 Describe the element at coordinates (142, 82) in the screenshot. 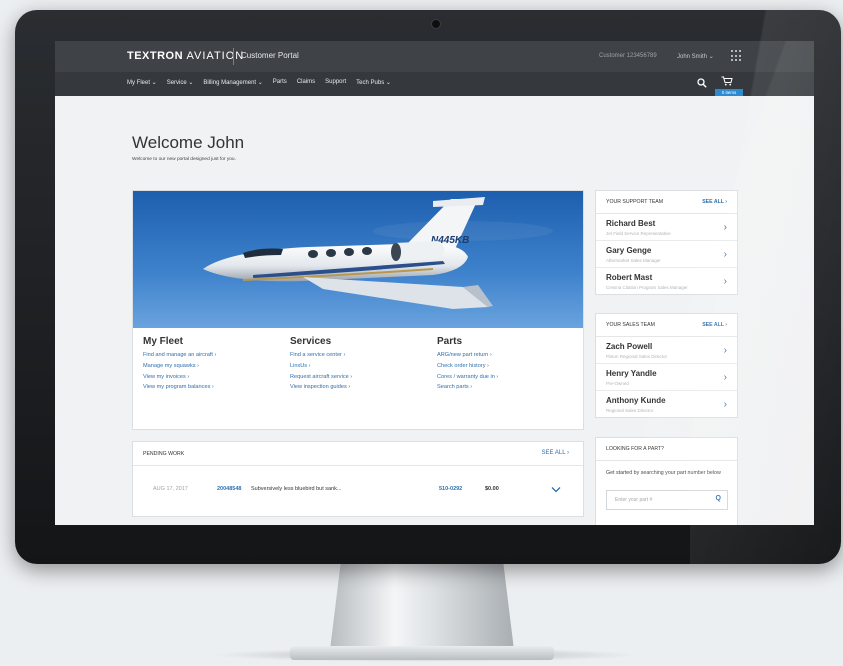

I see `nav-item-my-fleet: My Fleet ⌄` at that location.